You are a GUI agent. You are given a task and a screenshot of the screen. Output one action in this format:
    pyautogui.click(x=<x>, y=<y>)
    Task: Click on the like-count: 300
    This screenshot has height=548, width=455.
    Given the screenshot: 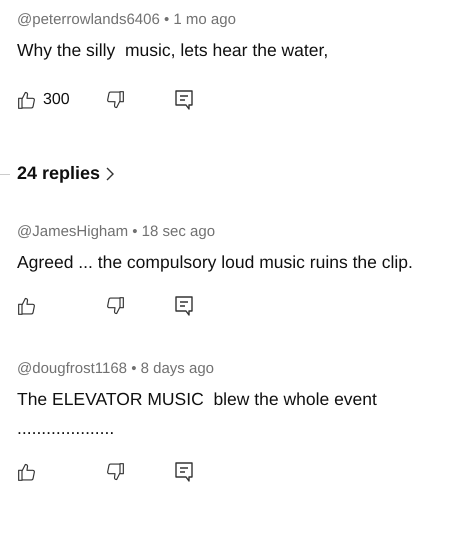 What is the action you would take?
    pyautogui.click(x=56, y=100)
    